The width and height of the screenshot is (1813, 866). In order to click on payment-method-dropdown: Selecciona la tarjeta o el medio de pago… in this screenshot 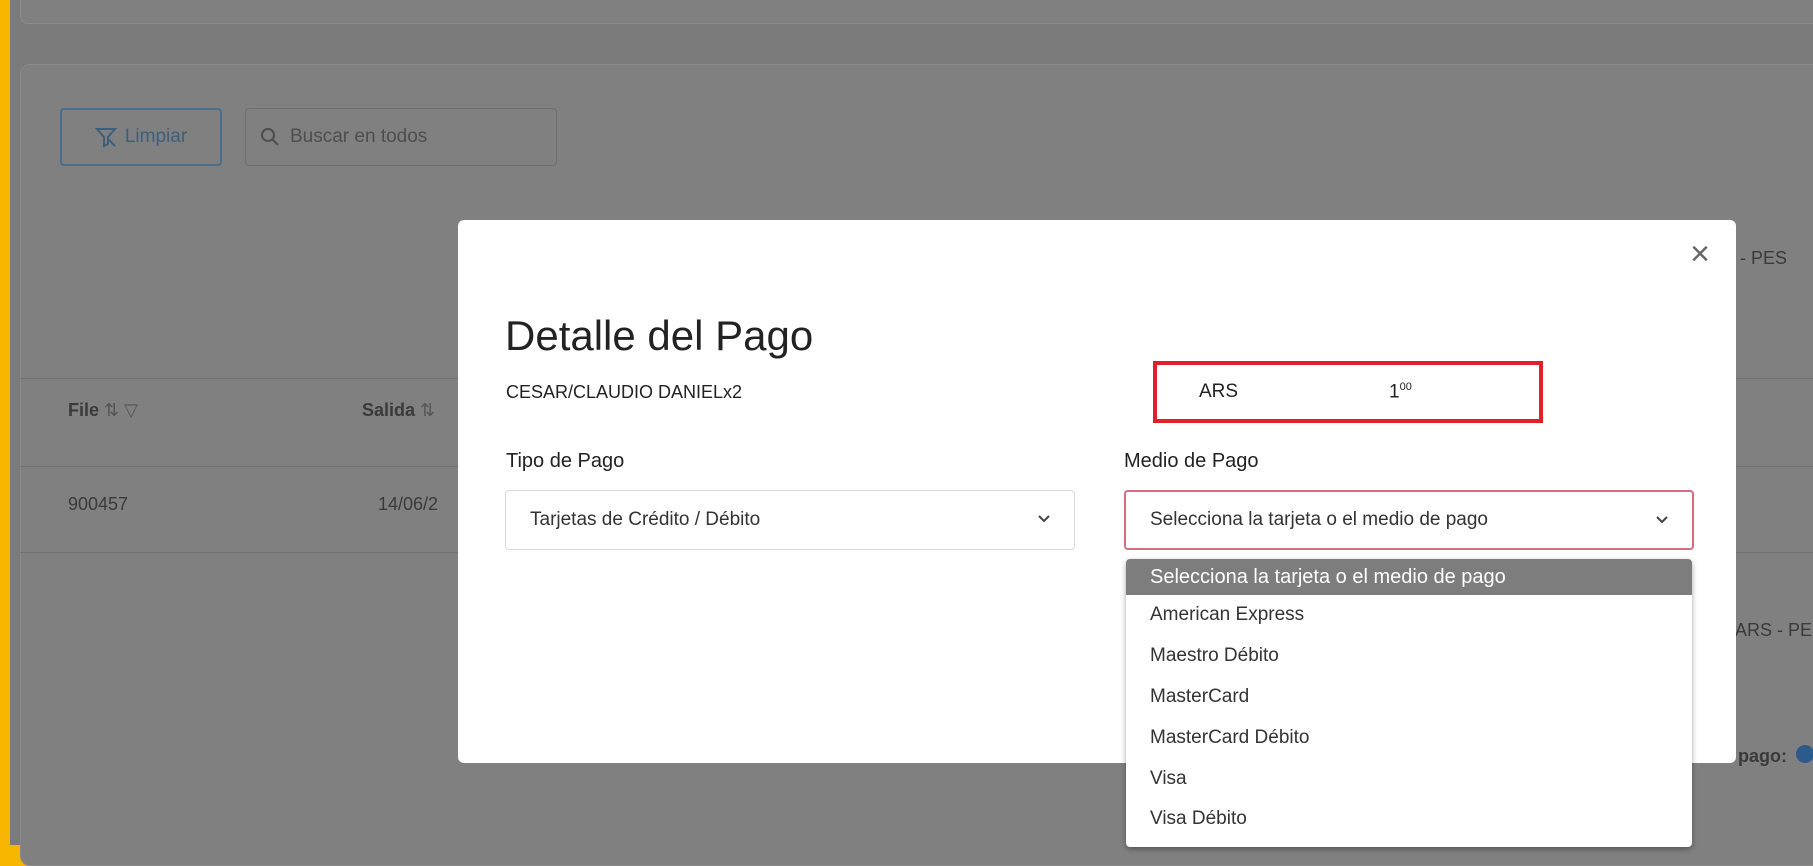, I will do `click(1409, 703)`.